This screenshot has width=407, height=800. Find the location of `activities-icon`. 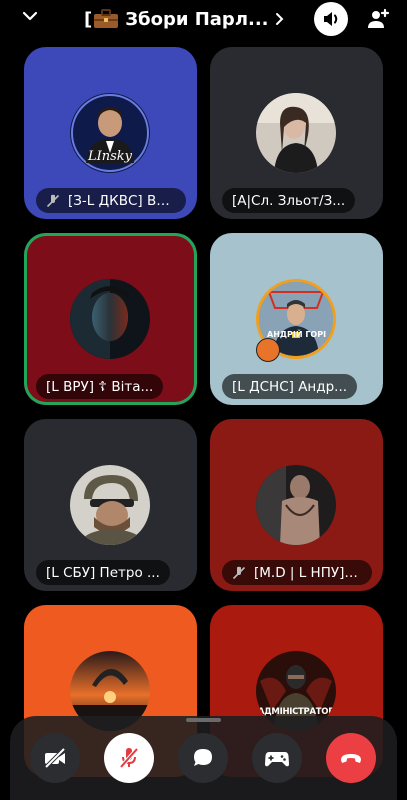

activities-icon is located at coordinates (277, 759).